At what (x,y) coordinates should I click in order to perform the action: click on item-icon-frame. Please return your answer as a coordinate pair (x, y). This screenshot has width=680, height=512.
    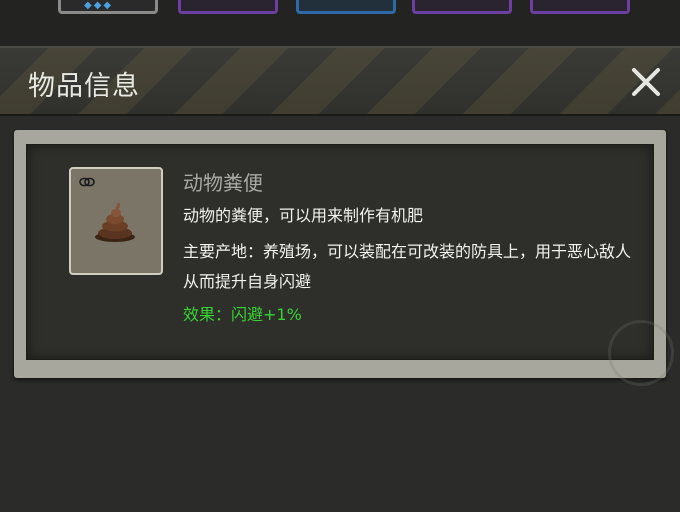
    Looking at the image, I should click on (116, 221).